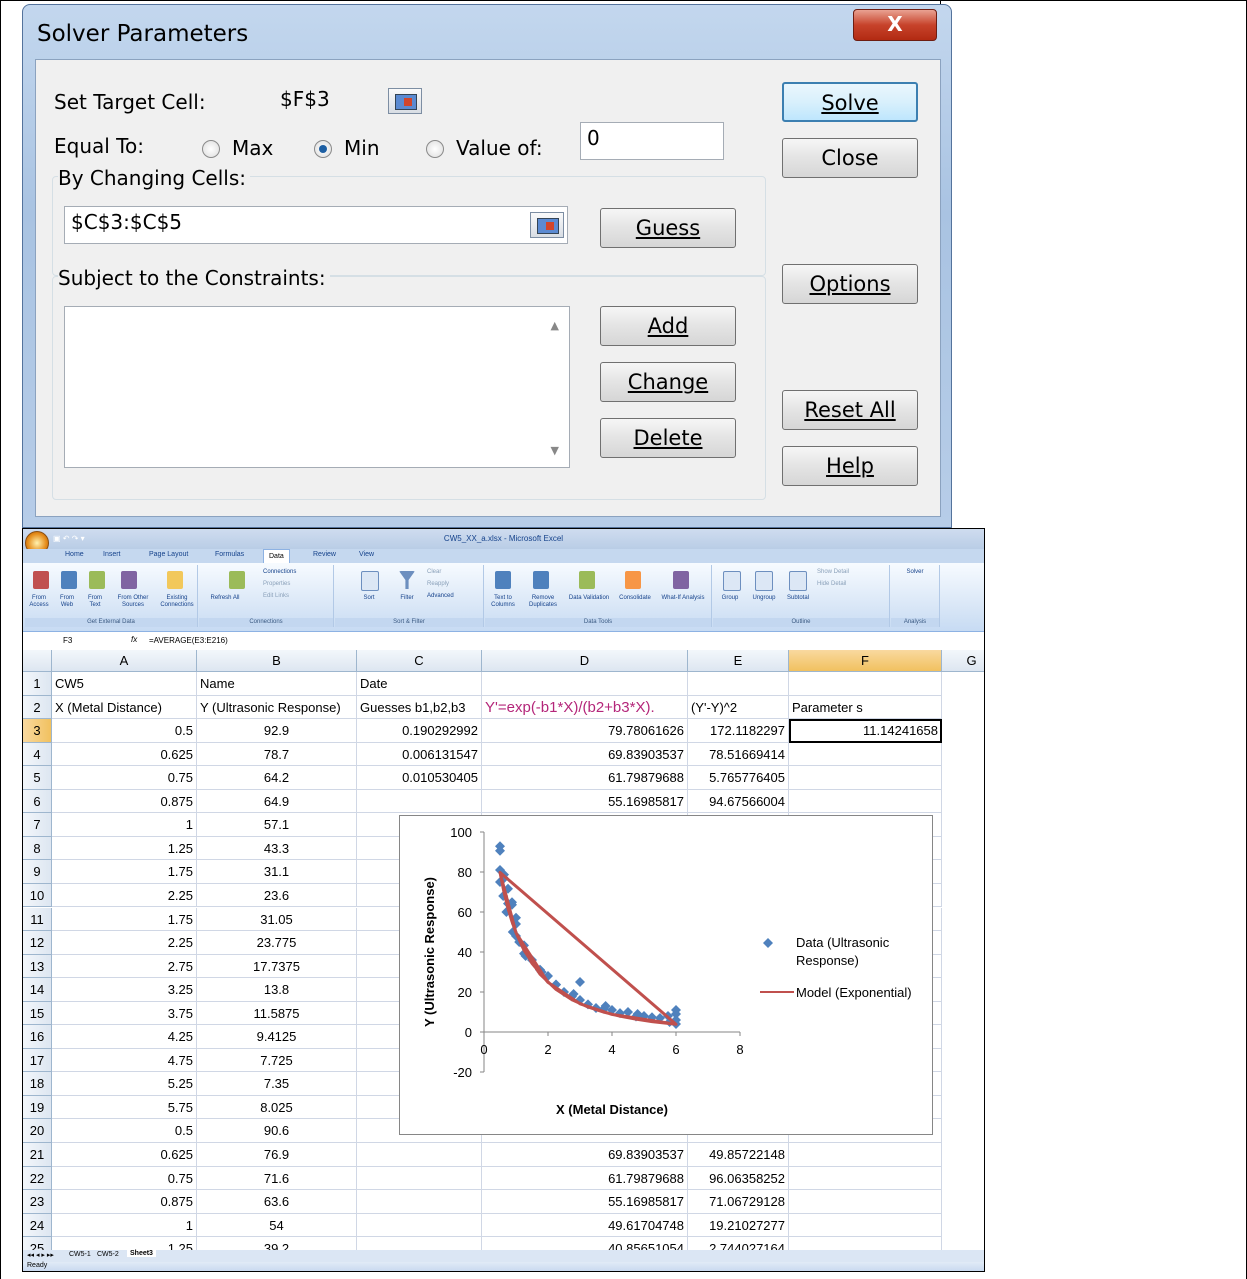 The height and width of the screenshot is (1279, 1247). Describe the element at coordinates (277, 1084) in the screenshot. I see `cell-b18: 7.35` at that location.